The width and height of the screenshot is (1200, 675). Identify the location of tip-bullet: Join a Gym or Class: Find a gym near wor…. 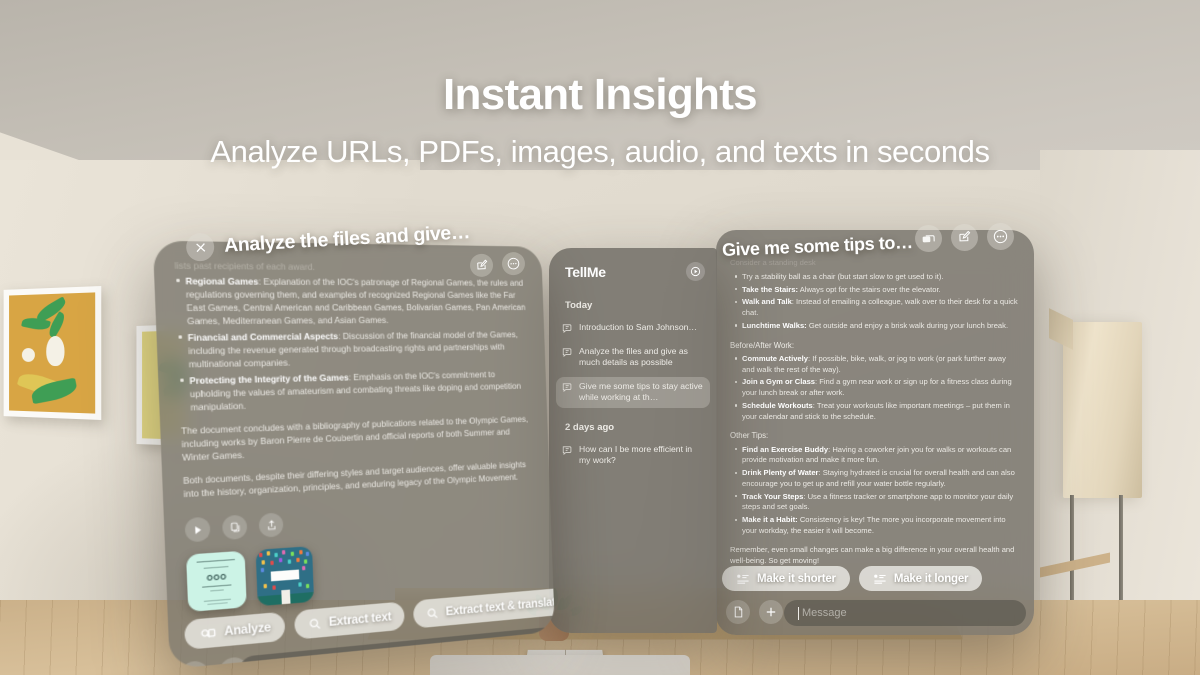
(877, 388).